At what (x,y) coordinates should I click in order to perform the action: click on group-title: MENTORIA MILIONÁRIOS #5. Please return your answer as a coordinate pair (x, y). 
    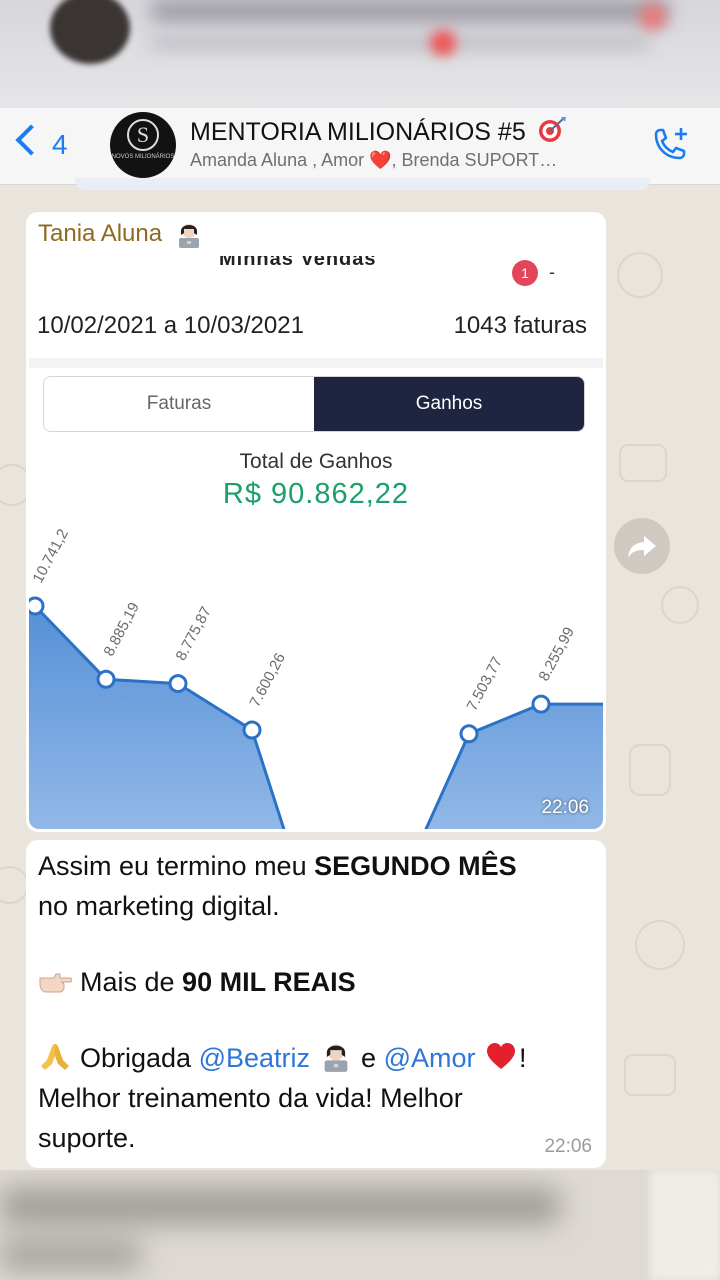
    Looking at the image, I should click on (358, 132).